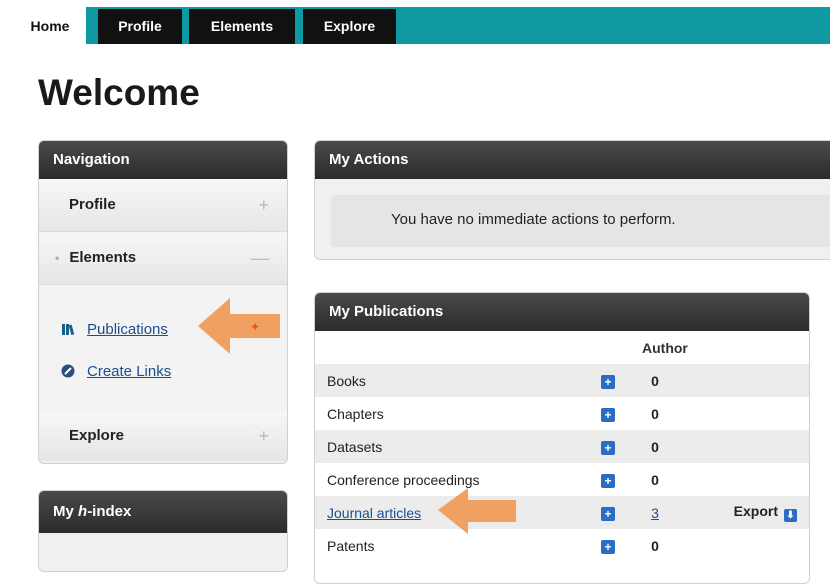 The height and width of the screenshot is (584, 830). What do you see at coordinates (562, 347) in the screenshot?
I see `table-header-row: Author` at bounding box center [562, 347].